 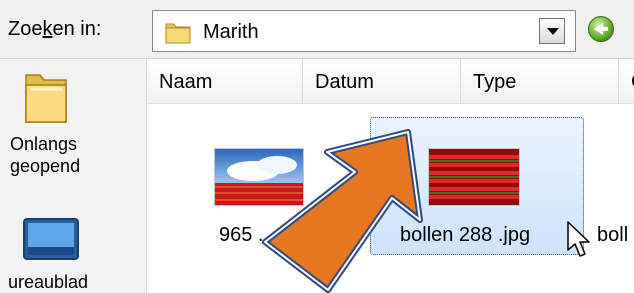 What do you see at coordinates (382, 81) in the screenshot?
I see `column-header-date: Datum` at bounding box center [382, 81].